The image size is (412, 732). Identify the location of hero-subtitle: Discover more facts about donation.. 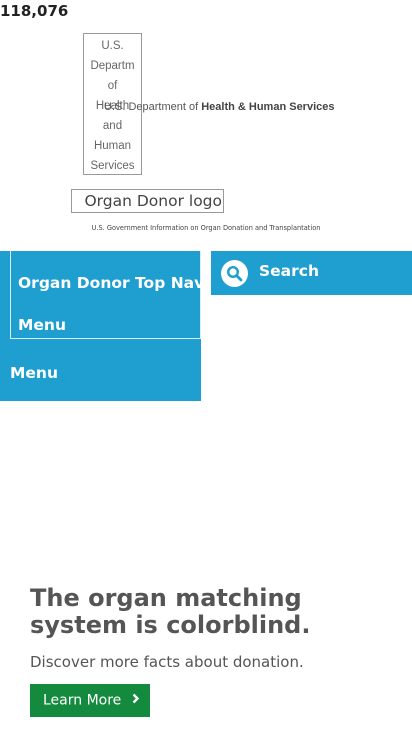
(167, 662).